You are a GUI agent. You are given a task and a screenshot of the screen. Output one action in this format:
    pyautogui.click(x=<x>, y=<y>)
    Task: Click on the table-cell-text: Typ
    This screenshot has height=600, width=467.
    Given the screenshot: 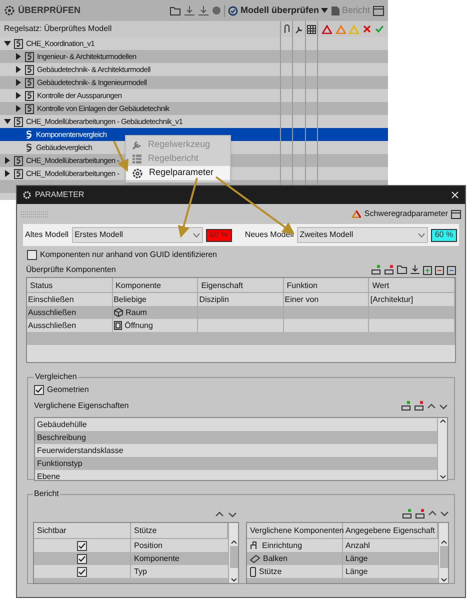 What is the action you would take?
    pyautogui.click(x=140, y=572)
    